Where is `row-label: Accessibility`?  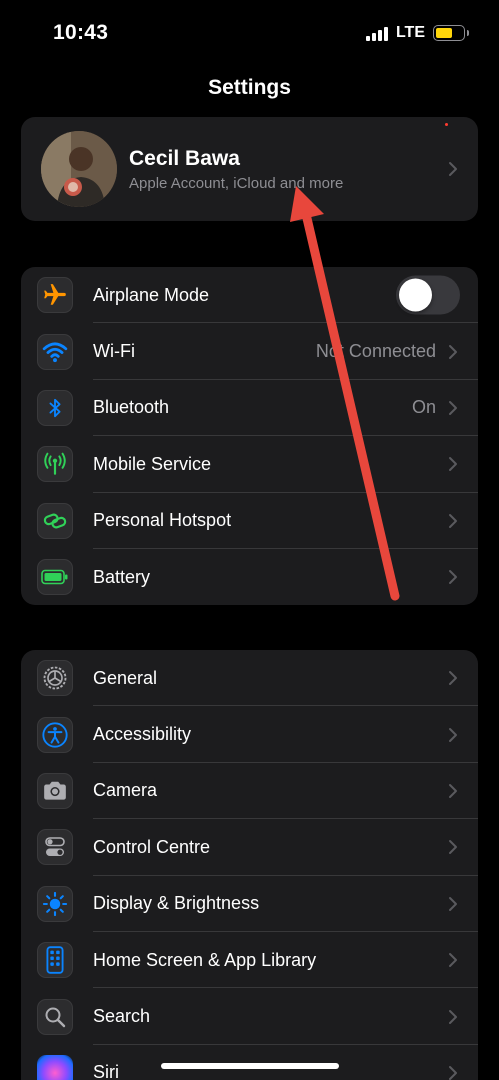 row-label: Accessibility is located at coordinates (142, 734).